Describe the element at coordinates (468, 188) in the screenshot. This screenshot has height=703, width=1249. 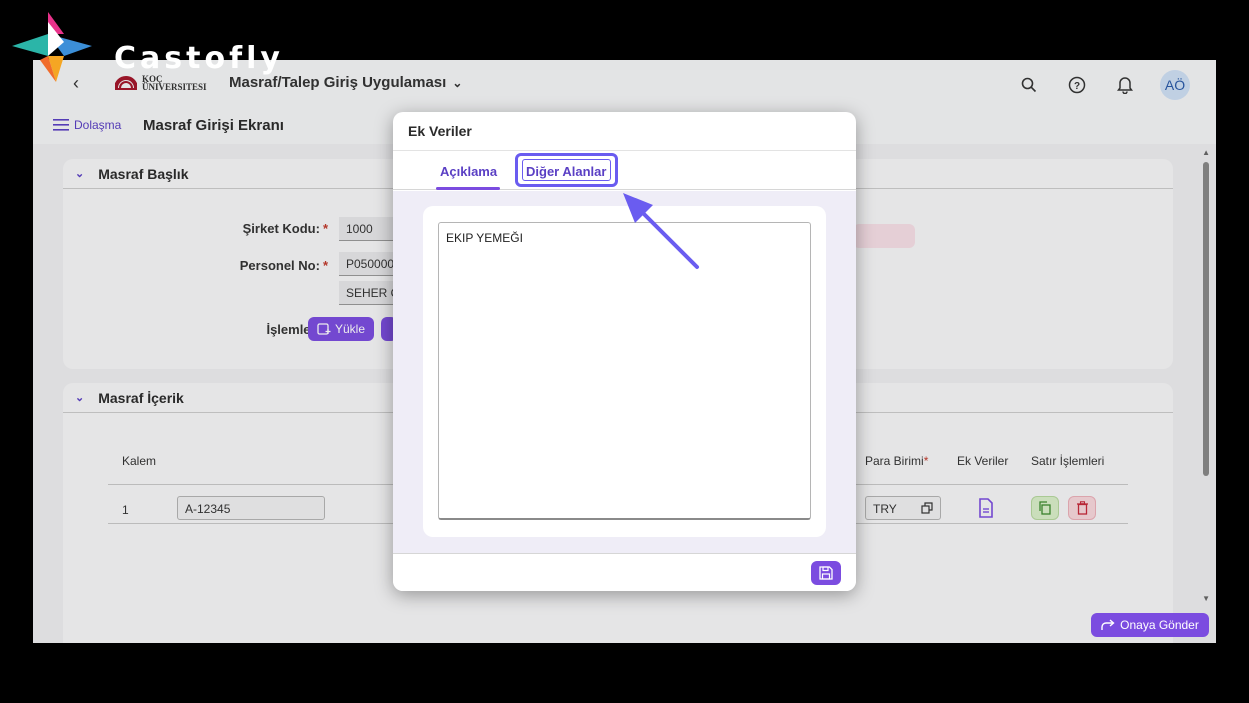
I see `active-tab-indicator` at that location.